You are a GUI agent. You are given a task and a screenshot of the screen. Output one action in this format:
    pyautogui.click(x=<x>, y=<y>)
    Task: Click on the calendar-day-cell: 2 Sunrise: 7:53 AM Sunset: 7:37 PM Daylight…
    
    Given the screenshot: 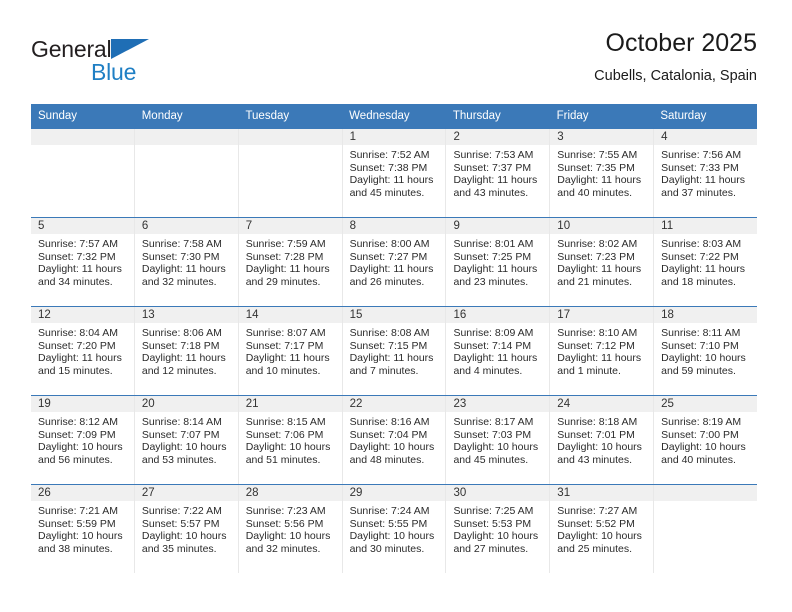 What is the action you would take?
    pyautogui.click(x=498, y=173)
    